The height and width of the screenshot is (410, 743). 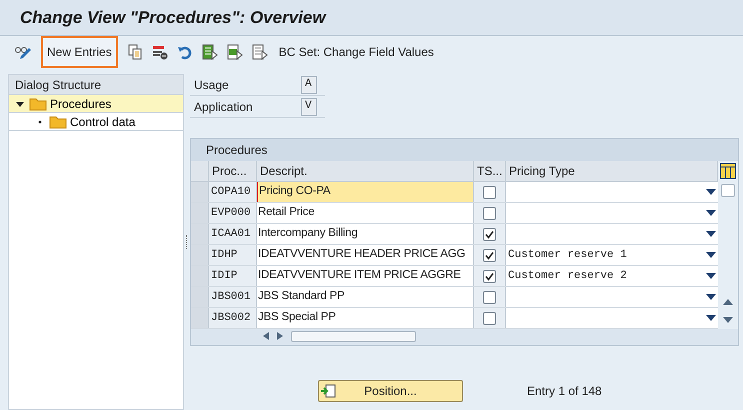 I want to click on entry-info: Entry 1 of 148, so click(x=564, y=391).